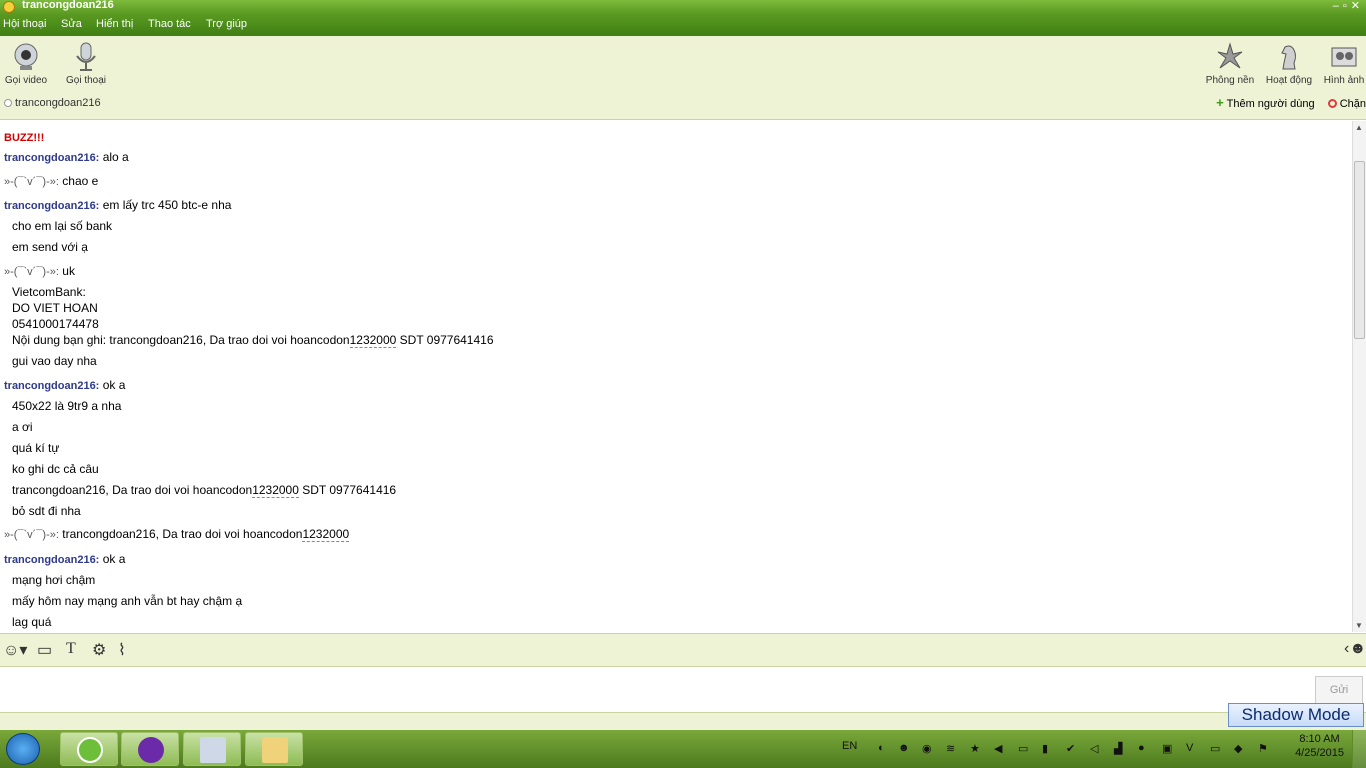 The image size is (1366, 768). What do you see at coordinates (975, 748) in the screenshot?
I see `tray-star-icon: ★` at bounding box center [975, 748].